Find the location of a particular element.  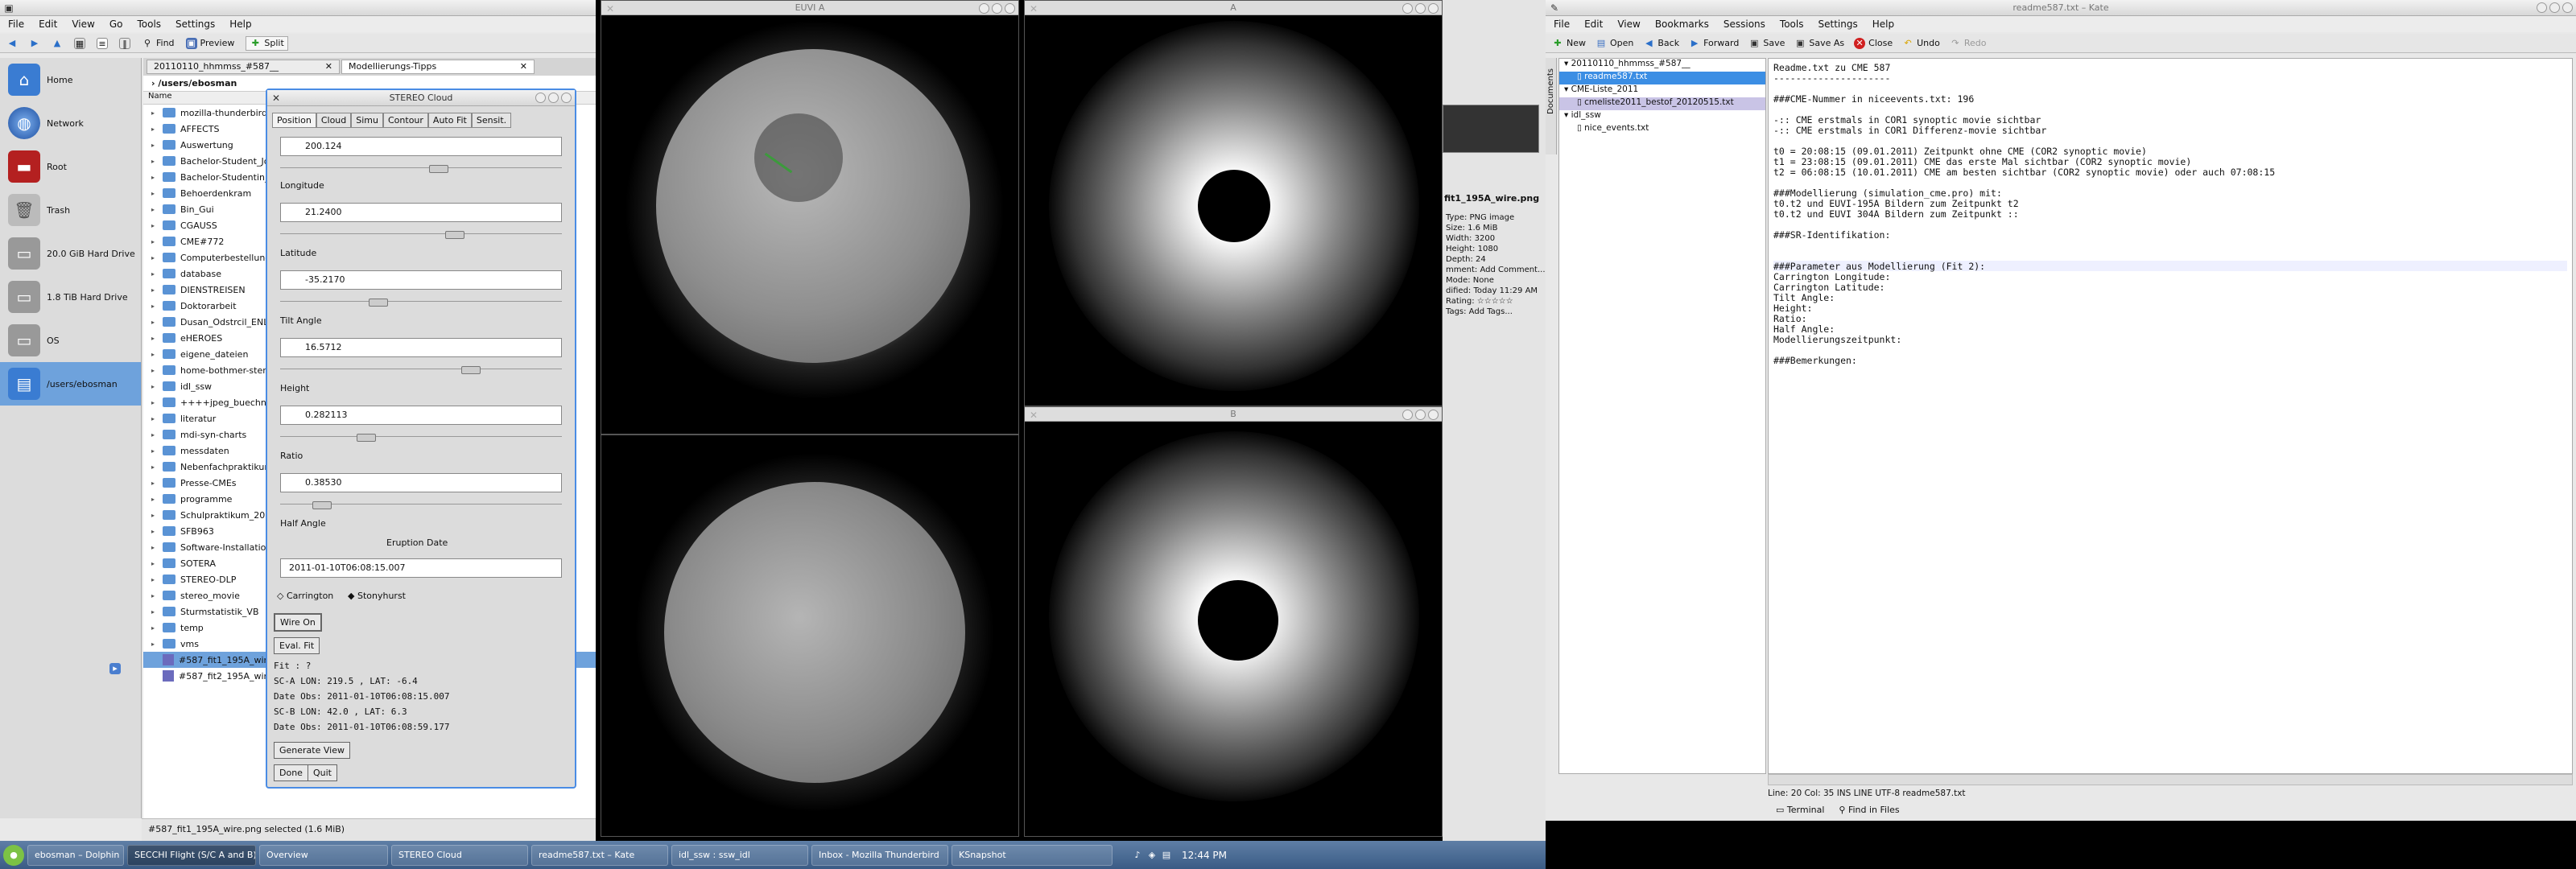

menu-sessions: Sessions is located at coordinates (1744, 24).